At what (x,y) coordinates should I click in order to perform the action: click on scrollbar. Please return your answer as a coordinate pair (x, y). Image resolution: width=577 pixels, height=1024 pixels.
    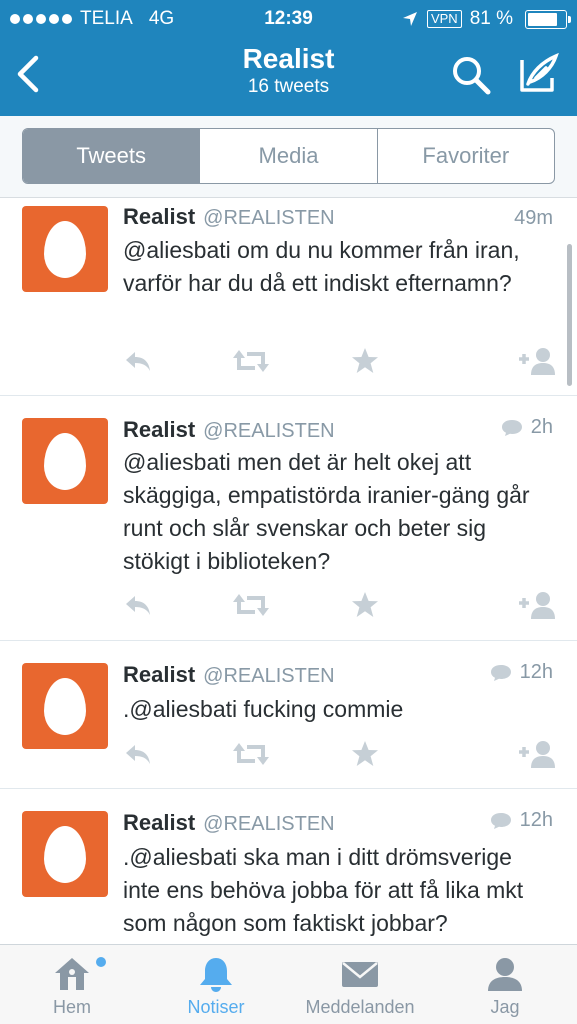
    Looking at the image, I should click on (569, 315).